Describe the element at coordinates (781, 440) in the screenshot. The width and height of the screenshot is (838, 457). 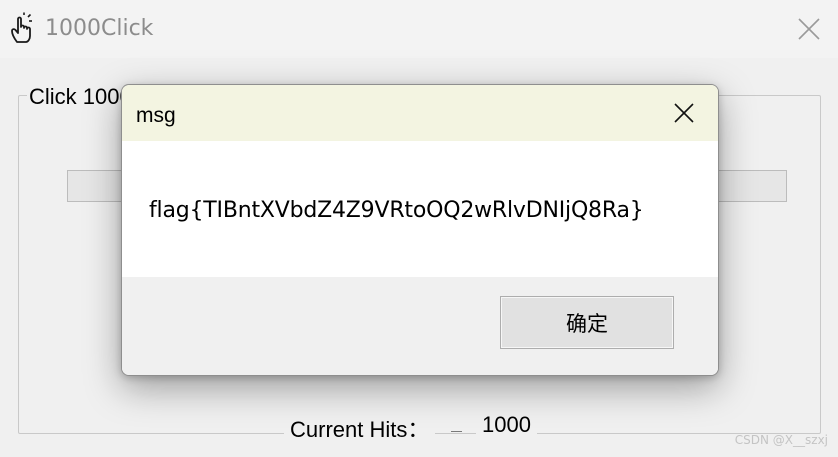
I see `watermark: CSDN @X__szxj` at that location.